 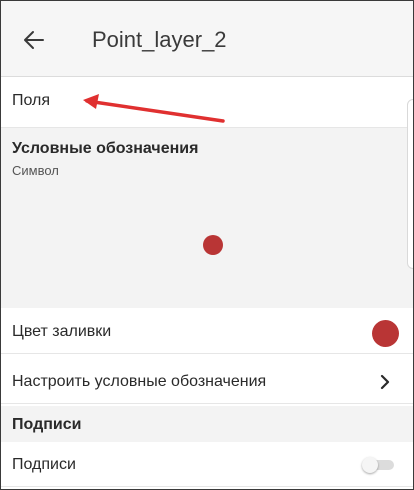 I want to click on legend-subtitle: Символ, so click(x=35, y=170).